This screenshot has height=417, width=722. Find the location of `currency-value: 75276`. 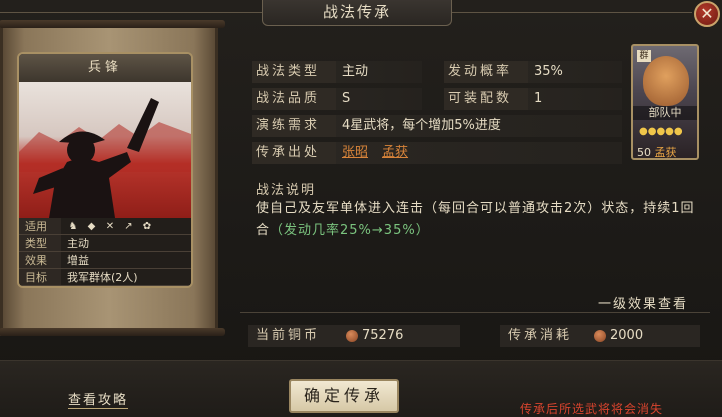

currency-value: 75276 is located at coordinates (383, 335).